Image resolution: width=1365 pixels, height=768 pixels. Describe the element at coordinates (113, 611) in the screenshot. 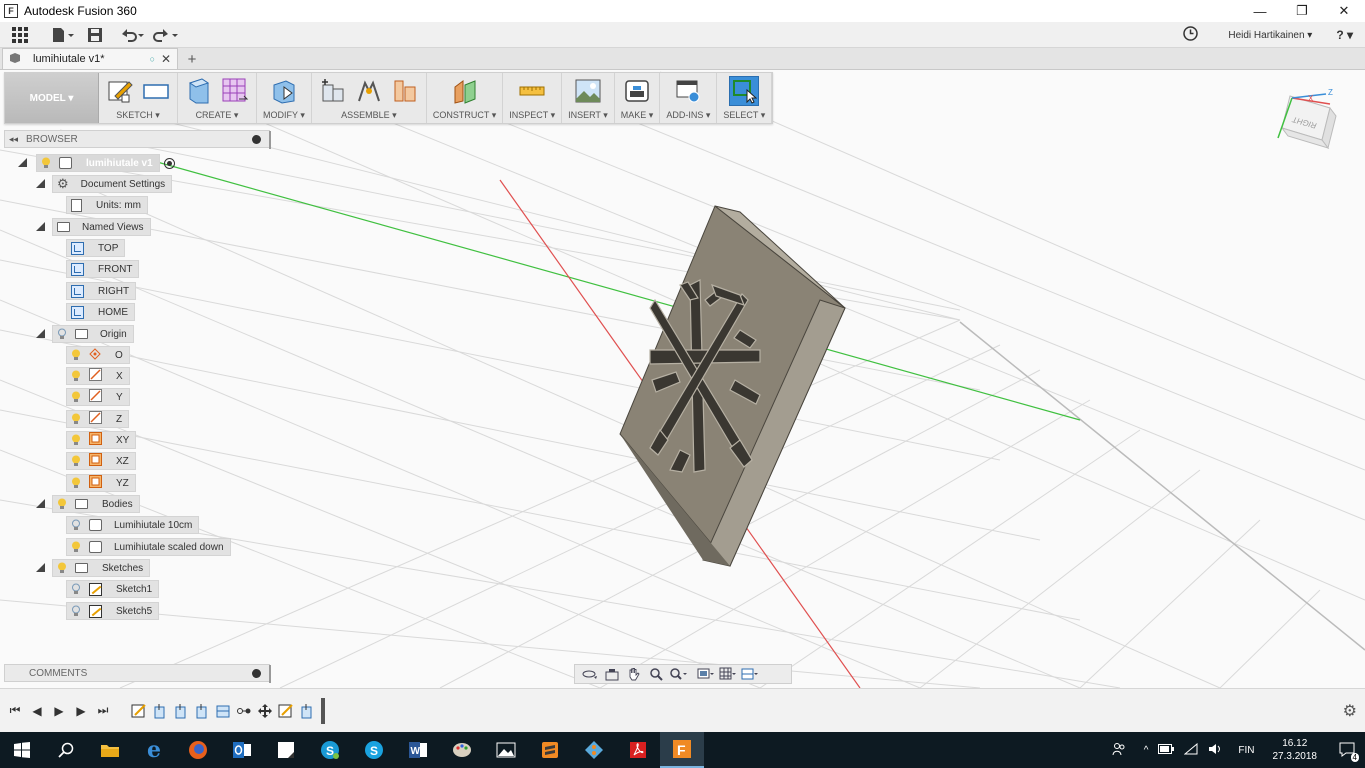

I see `tree-node-sketch-5: Sketch5` at that location.